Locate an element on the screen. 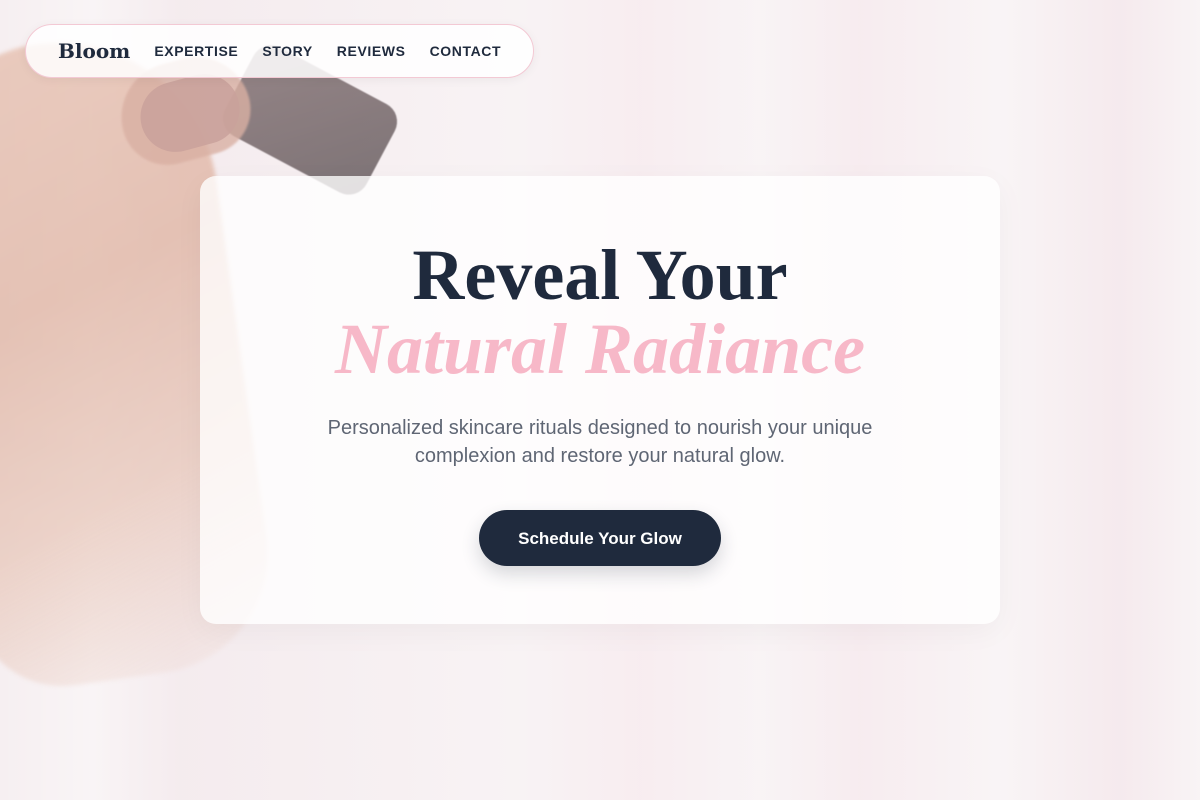 Image resolution: width=1200 pixels, height=800 pixels. nav-link-contact: CONTACT is located at coordinates (466, 51).